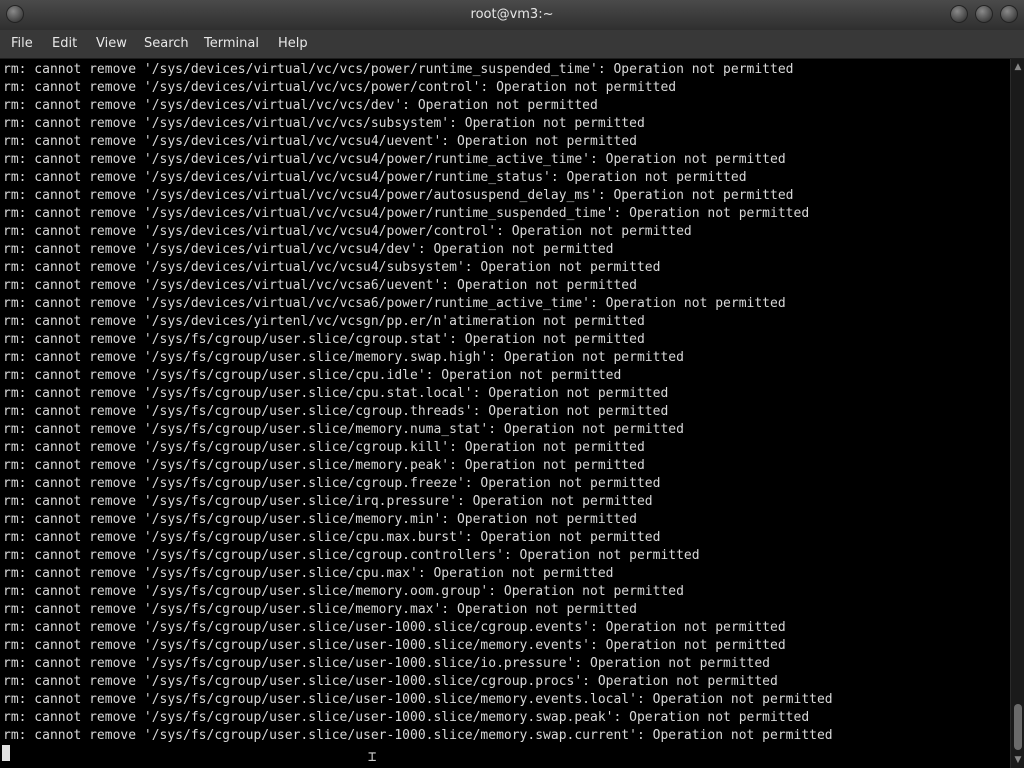 The height and width of the screenshot is (768, 1024). What do you see at coordinates (1018, 67) in the screenshot?
I see `scroll-up-icon: ▲` at bounding box center [1018, 67].